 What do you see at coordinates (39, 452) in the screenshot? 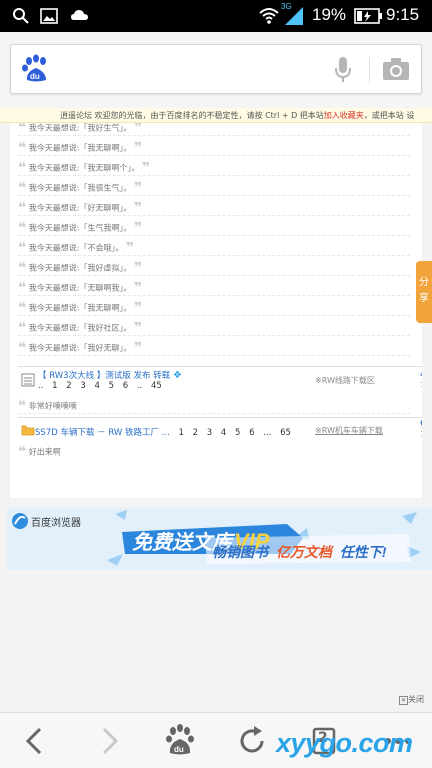
I see `last-reply: ❝ 好出来啊` at bounding box center [39, 452].